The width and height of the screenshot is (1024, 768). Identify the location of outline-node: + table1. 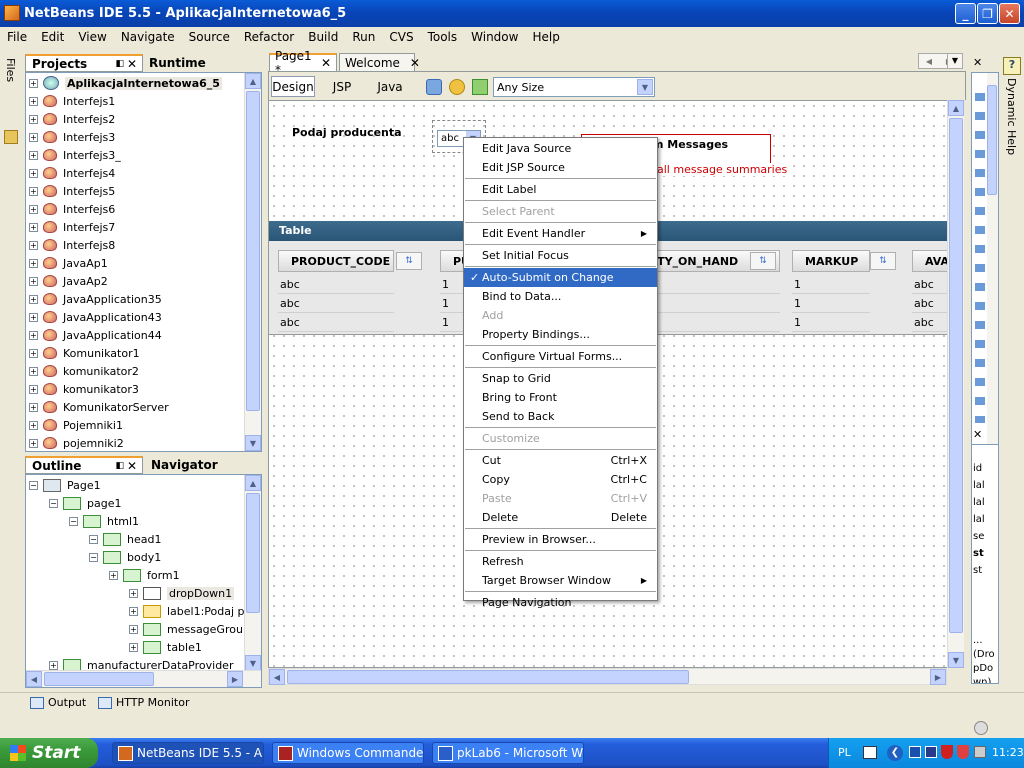
(165, 647).